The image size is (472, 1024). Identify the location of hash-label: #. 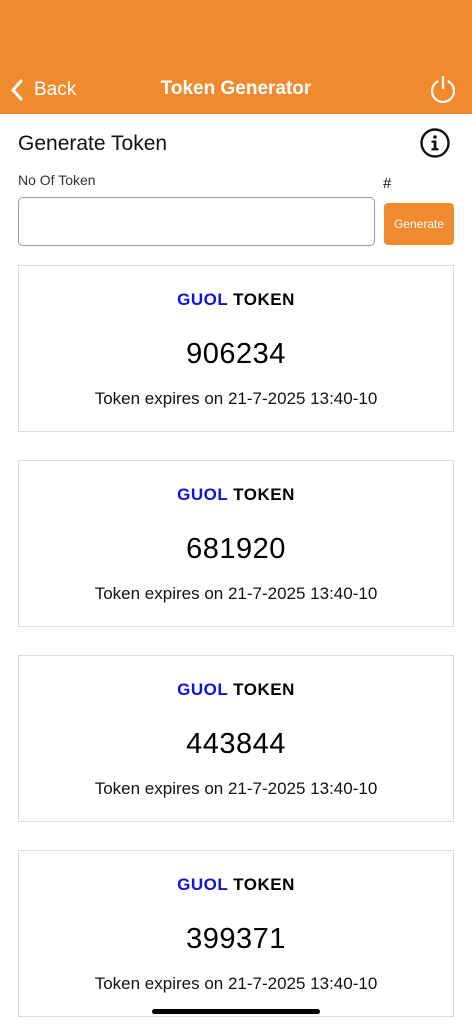
(387, 183).